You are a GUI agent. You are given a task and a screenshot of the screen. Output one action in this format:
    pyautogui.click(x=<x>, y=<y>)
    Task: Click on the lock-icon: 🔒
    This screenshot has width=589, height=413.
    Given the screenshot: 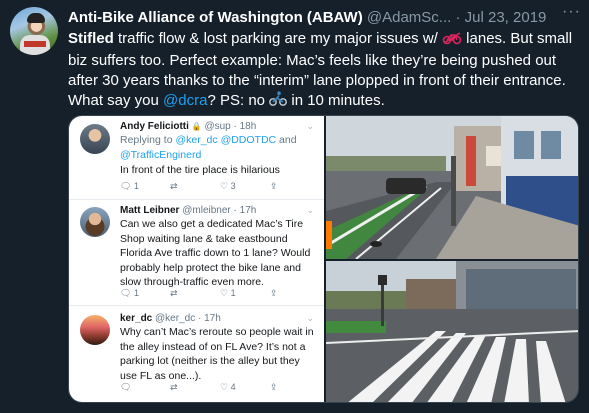 What is the action you would take?
    pyautogui.click(x=196, y=126)
    